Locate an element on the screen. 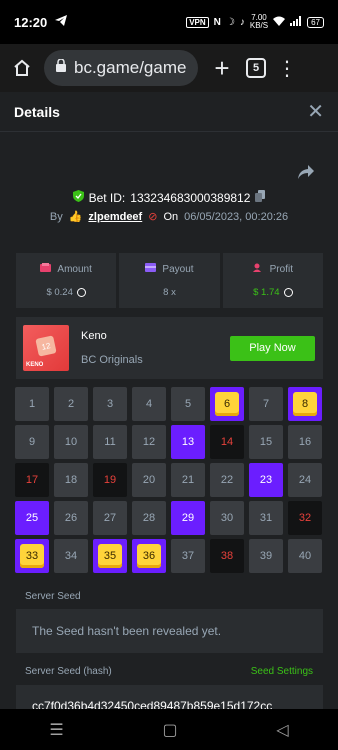  user-avatar-icon: 👍 is located at coordinates (75, 217).